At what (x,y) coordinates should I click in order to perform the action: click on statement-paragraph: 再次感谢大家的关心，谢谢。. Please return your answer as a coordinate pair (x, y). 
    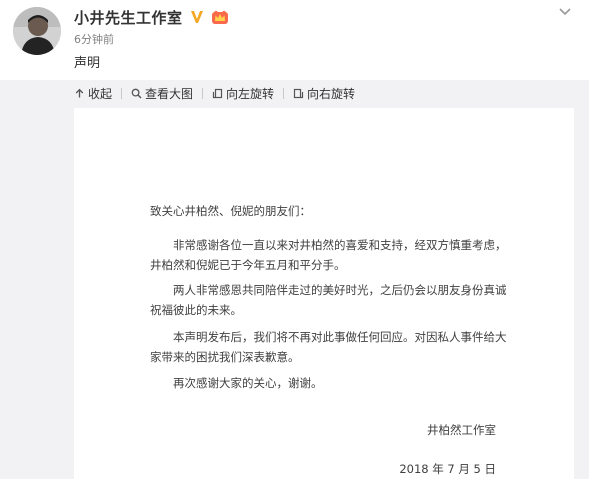
    Looking at the image, I should click on (248, 383).